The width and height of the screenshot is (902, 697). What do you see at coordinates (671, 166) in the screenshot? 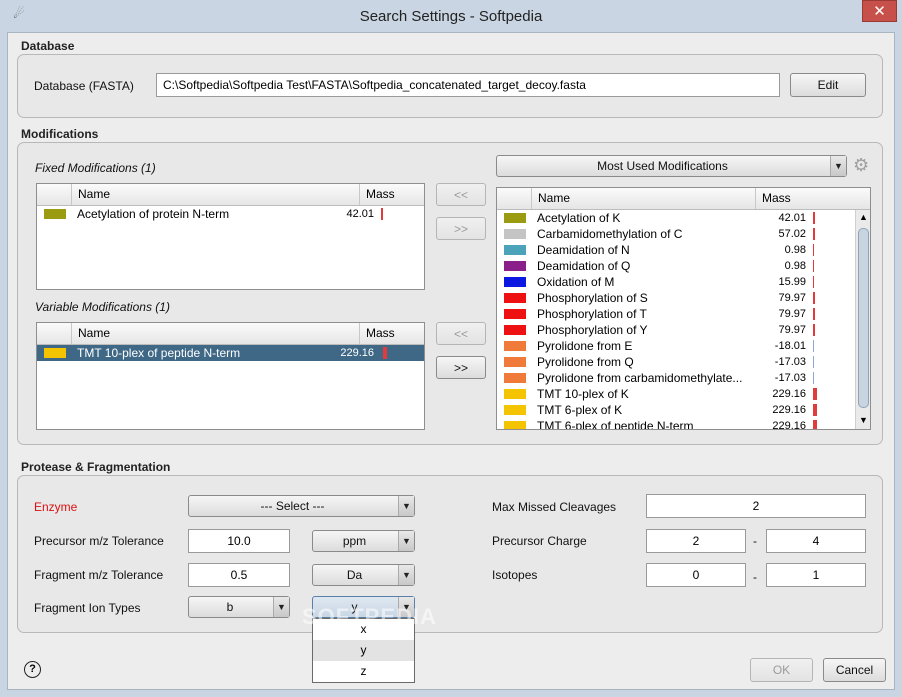
I see `modification-list-selector: Most Used Modifications ▼` at bounding box center [671, 166].